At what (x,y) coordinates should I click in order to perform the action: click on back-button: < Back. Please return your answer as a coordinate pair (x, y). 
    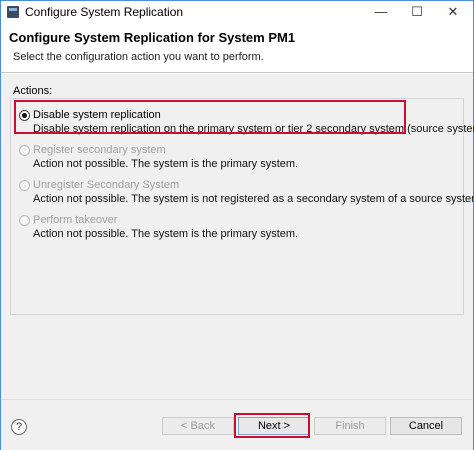
    Looking at the image, I should click on (198, 426).